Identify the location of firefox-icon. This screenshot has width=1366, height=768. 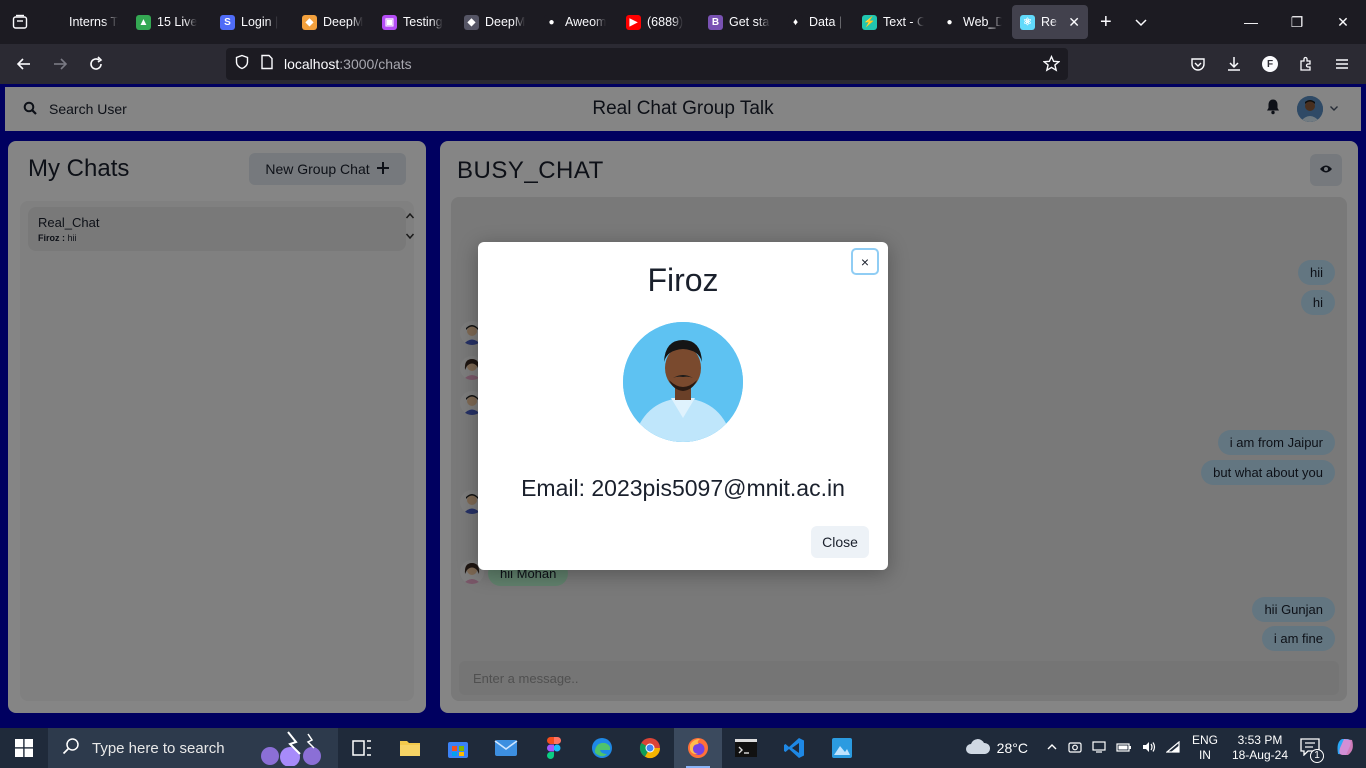
(698, 748).